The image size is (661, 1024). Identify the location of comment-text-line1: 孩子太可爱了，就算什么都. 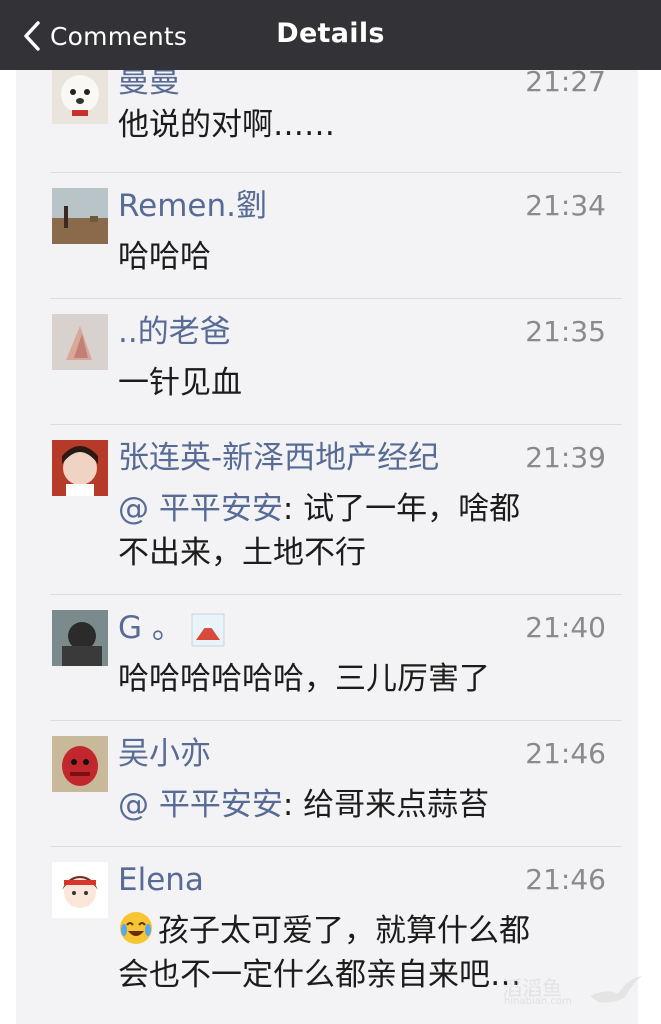
(344, 931).